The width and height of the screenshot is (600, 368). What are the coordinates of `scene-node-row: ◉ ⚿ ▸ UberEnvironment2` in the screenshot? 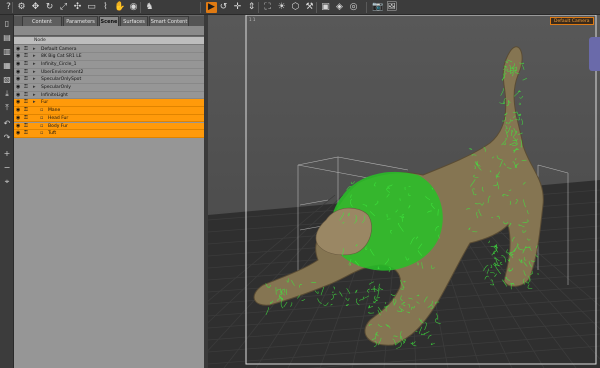 It's located at (109, 73).